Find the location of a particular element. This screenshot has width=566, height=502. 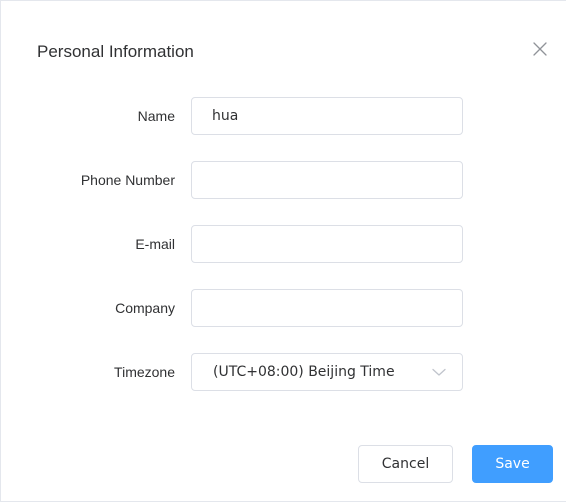

email-label: E-mail is located at coordinates (155, 244).